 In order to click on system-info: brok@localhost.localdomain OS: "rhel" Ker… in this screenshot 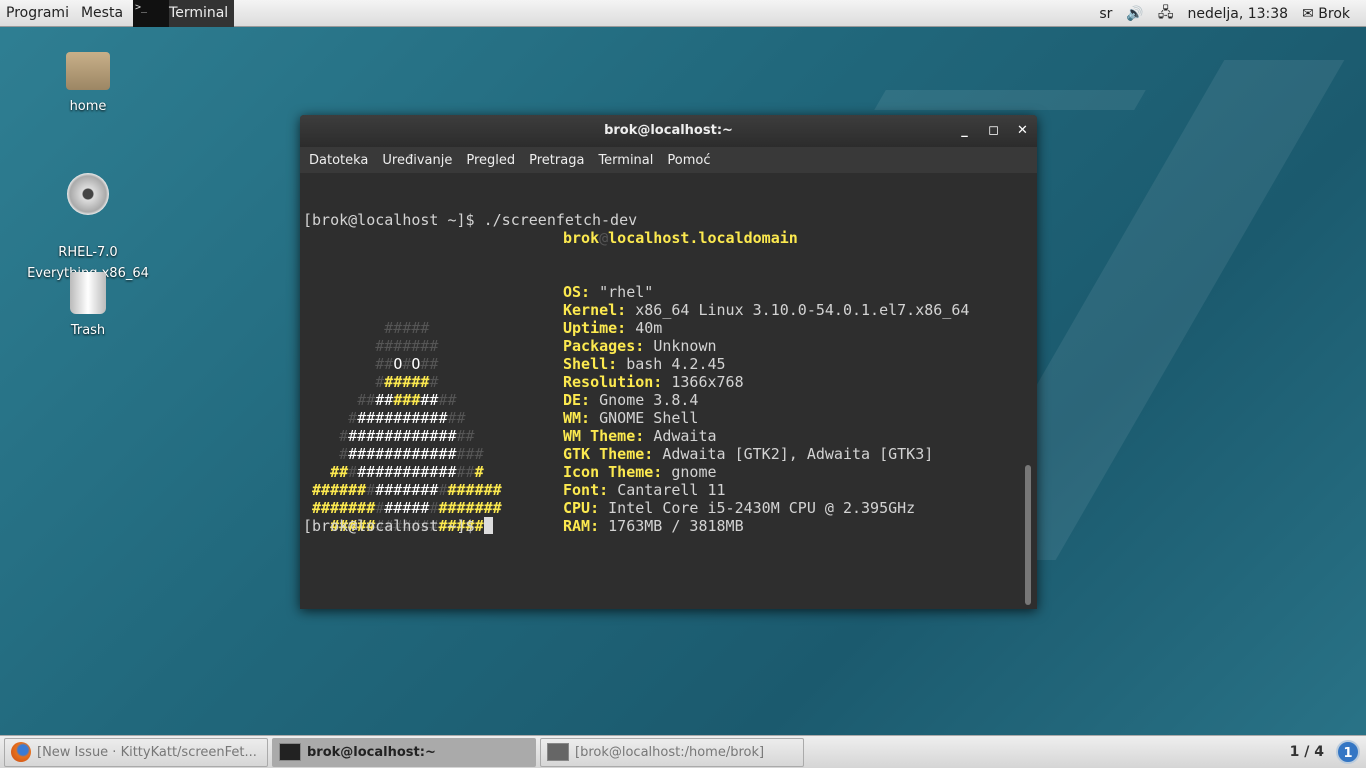, I will do `click(766, 364)`.